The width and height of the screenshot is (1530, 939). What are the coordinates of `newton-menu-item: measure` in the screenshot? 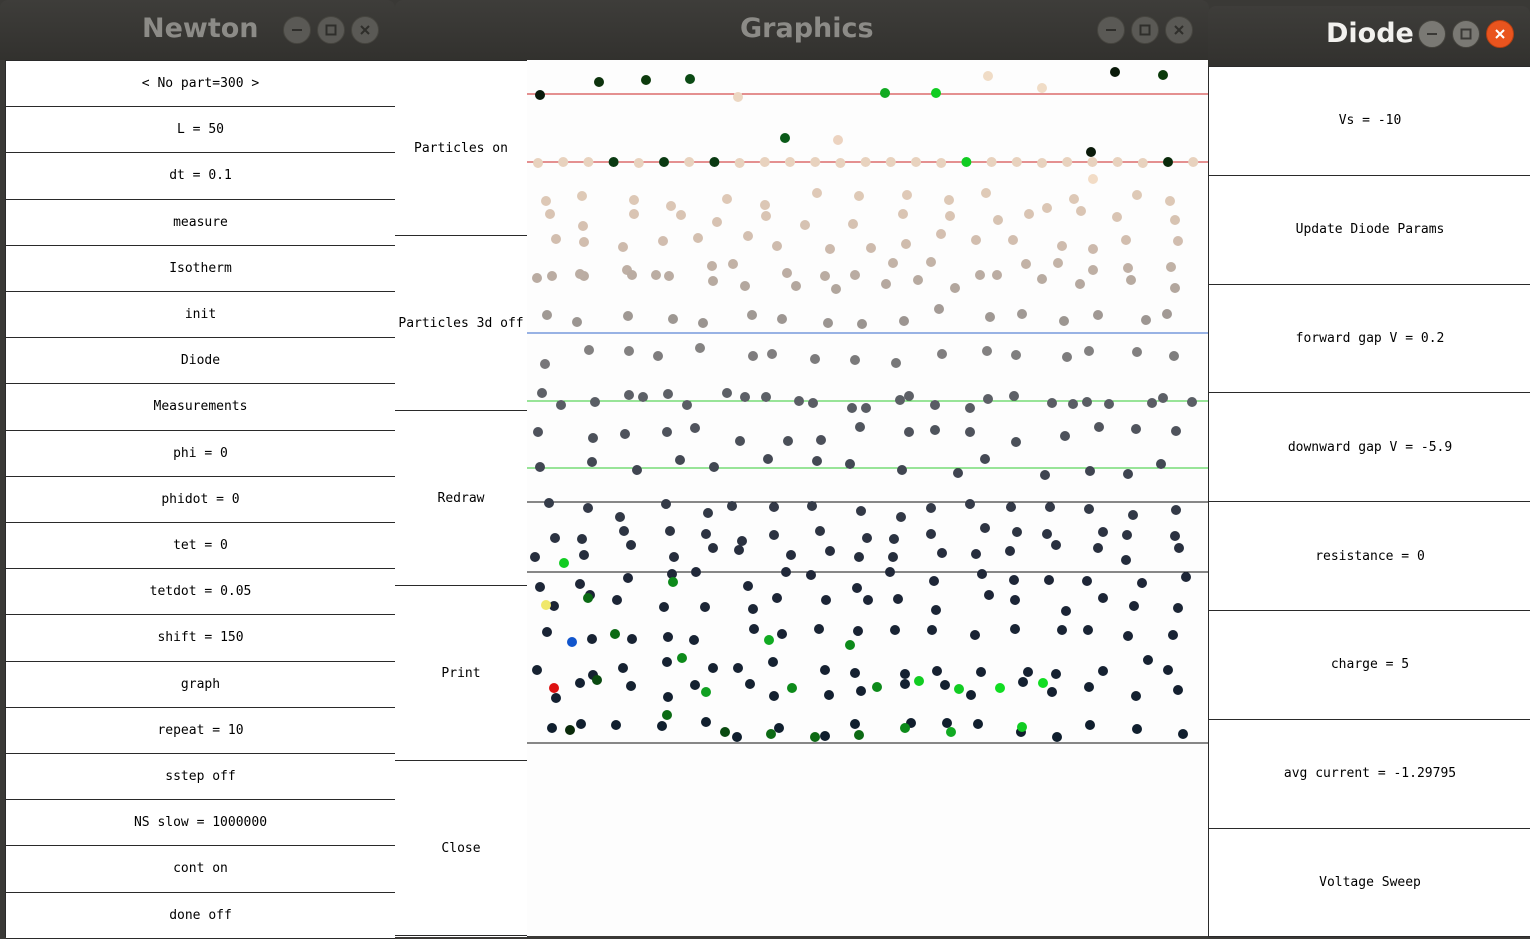 It's located at (200, 222).